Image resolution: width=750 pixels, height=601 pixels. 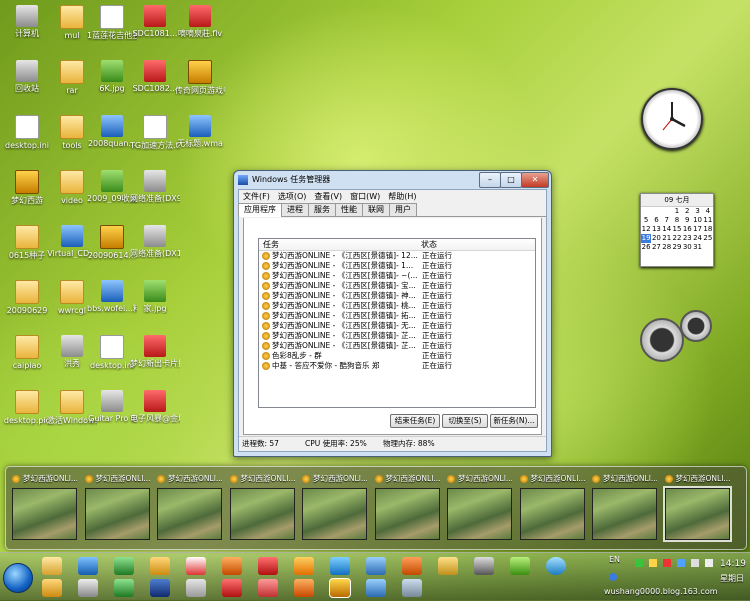 I want to click on calendar-day: 14, so click(x=667, y=229).